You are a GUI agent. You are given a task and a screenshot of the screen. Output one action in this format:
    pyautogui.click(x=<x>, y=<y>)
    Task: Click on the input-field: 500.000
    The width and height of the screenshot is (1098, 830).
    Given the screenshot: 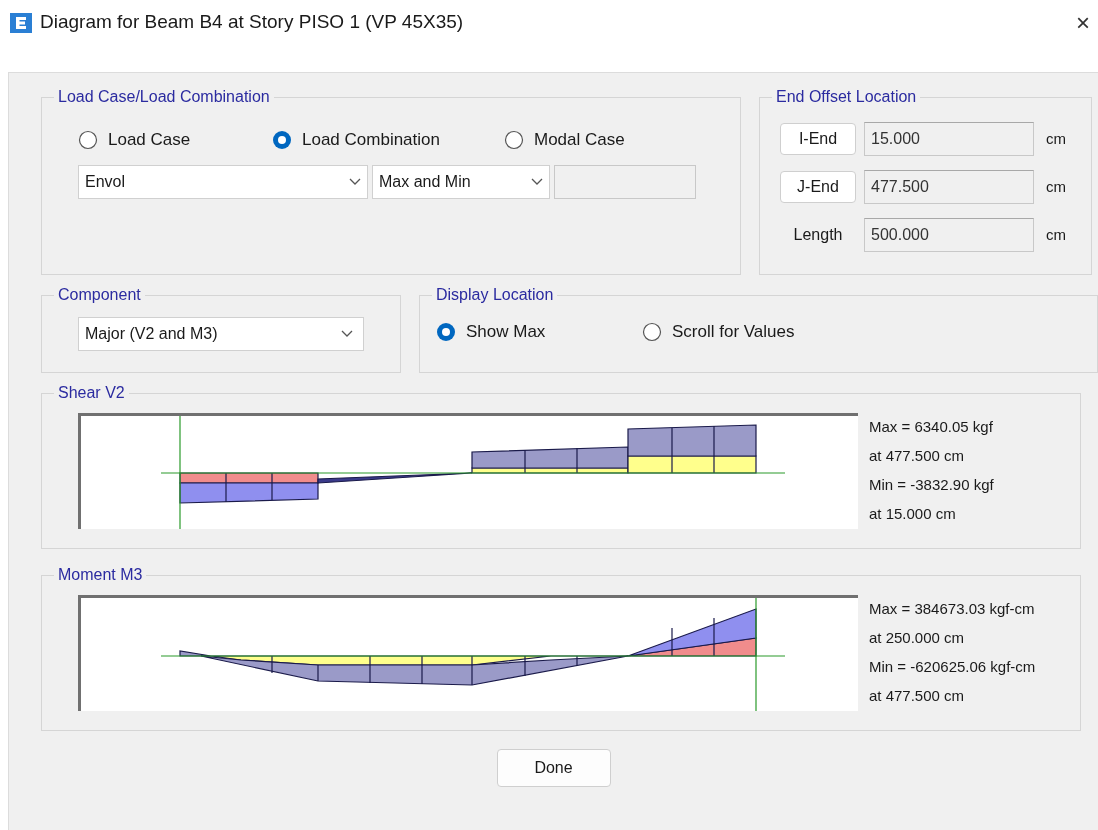 What is the action you would take?
    pyautogui.click(x=949, y=235)
    